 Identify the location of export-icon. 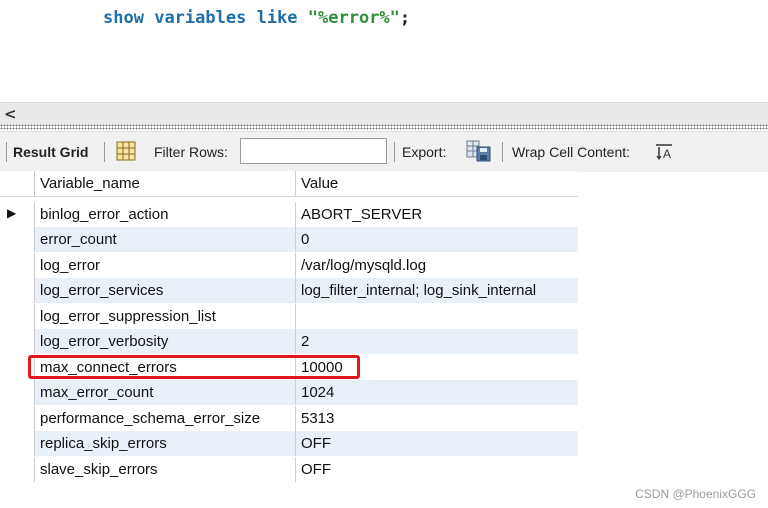
(479, 152).